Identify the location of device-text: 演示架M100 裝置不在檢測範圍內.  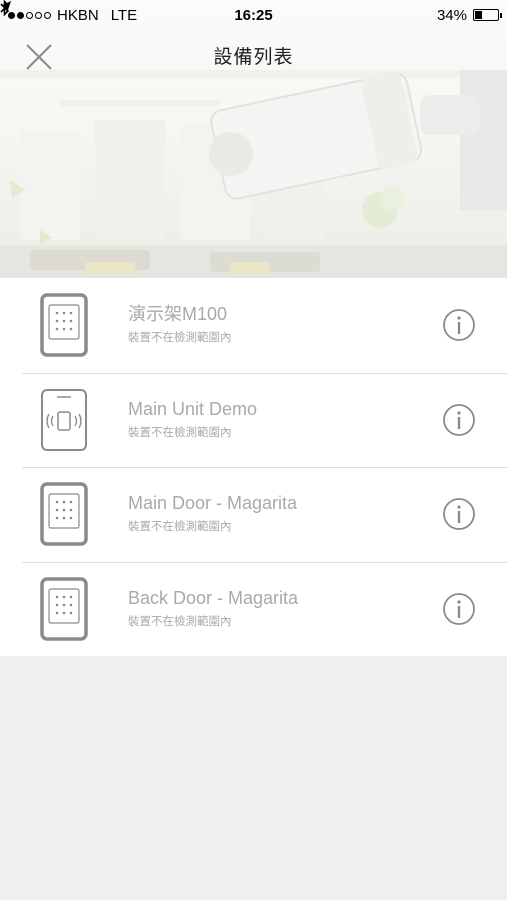
(180, 324).